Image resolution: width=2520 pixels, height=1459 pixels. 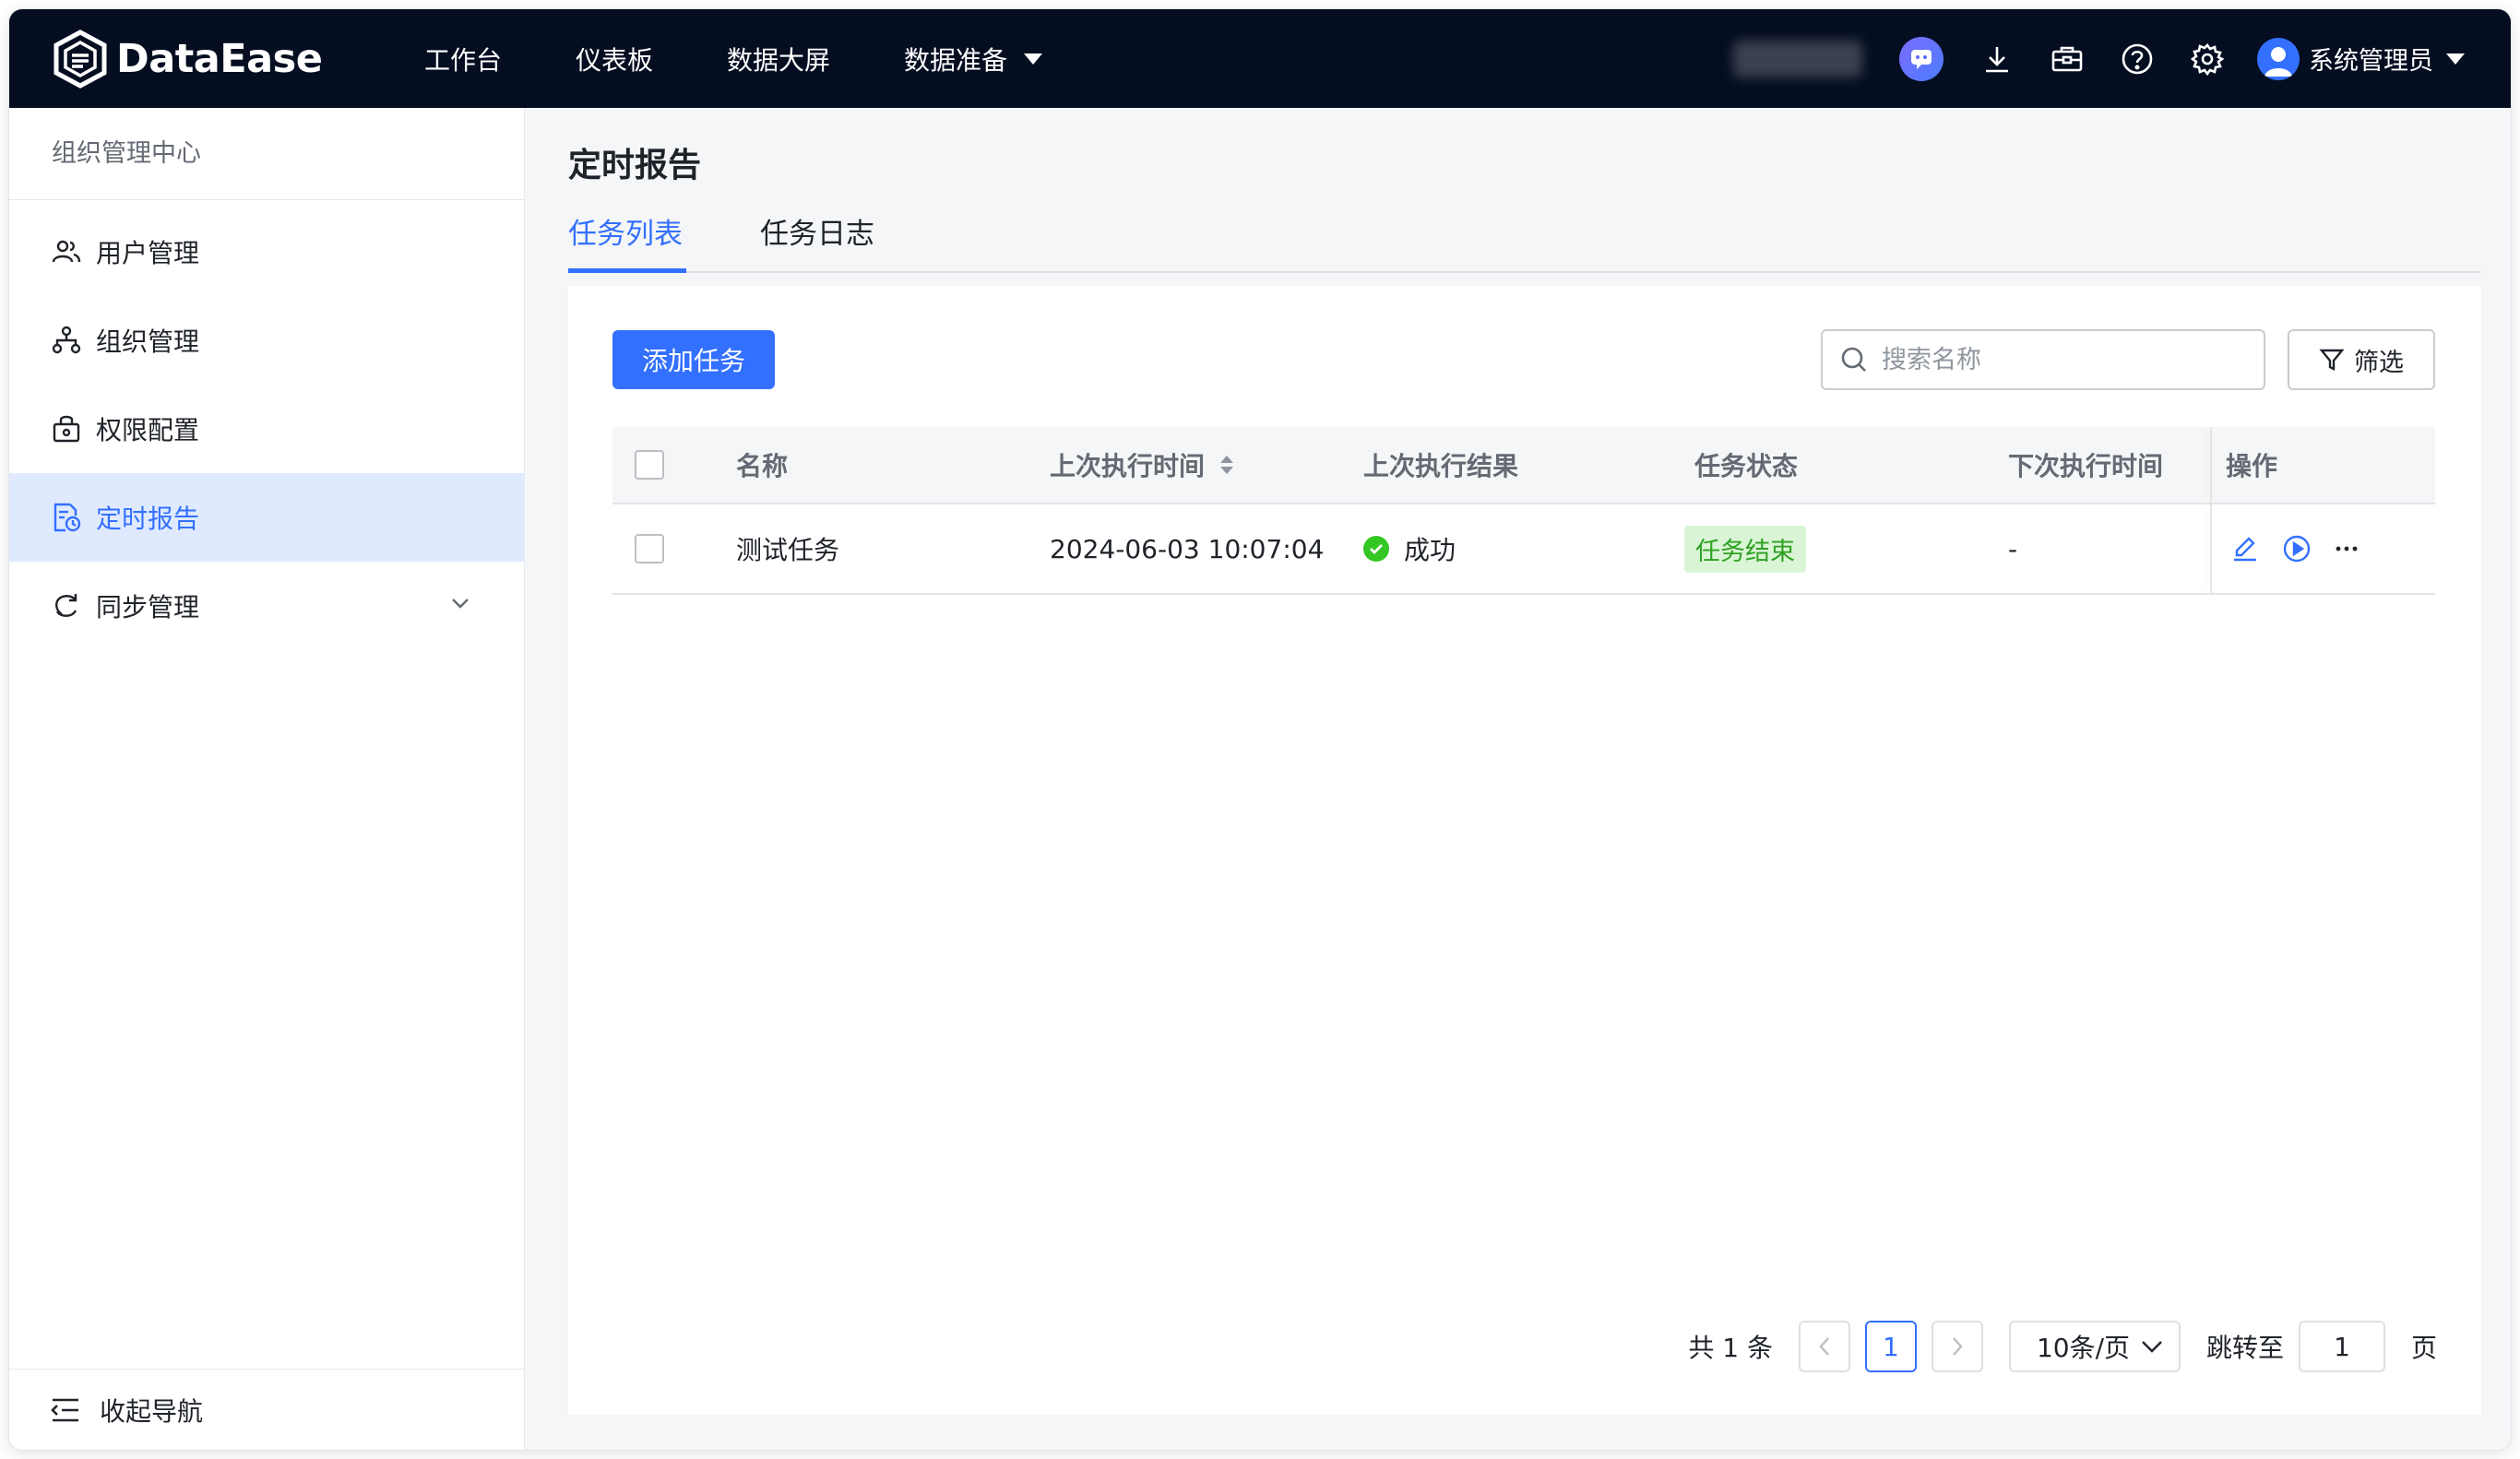 I want to click on nav-item-data-prep: 数据准备, so click(x=973, y=59).